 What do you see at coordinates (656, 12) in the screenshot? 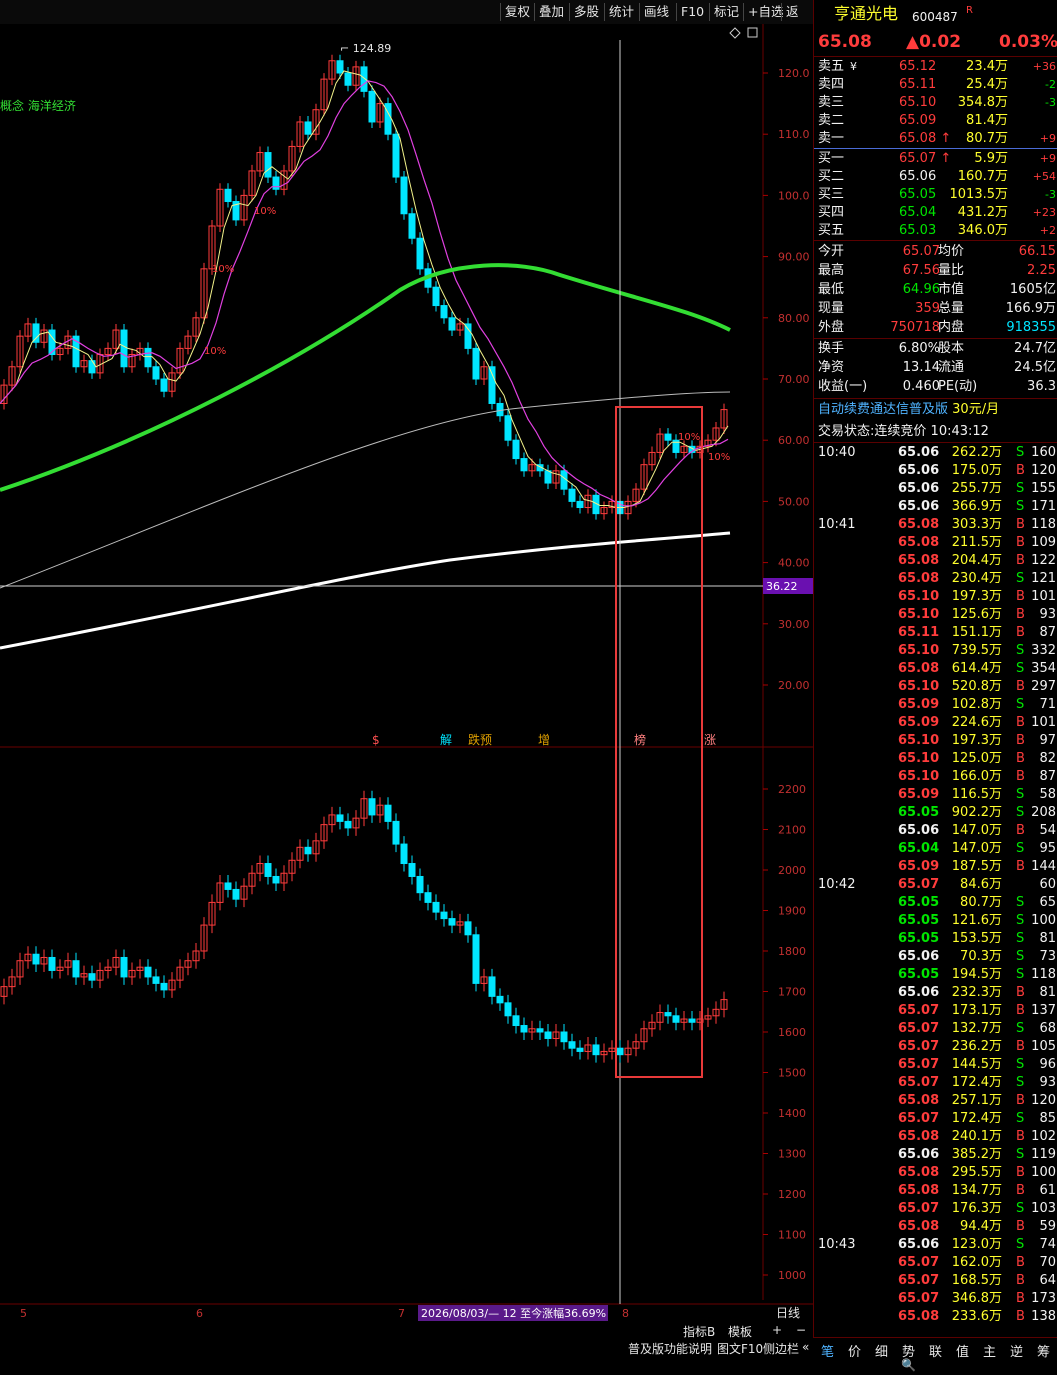
I see `toolbar-item: 画线` at bounding box center [656, 12].